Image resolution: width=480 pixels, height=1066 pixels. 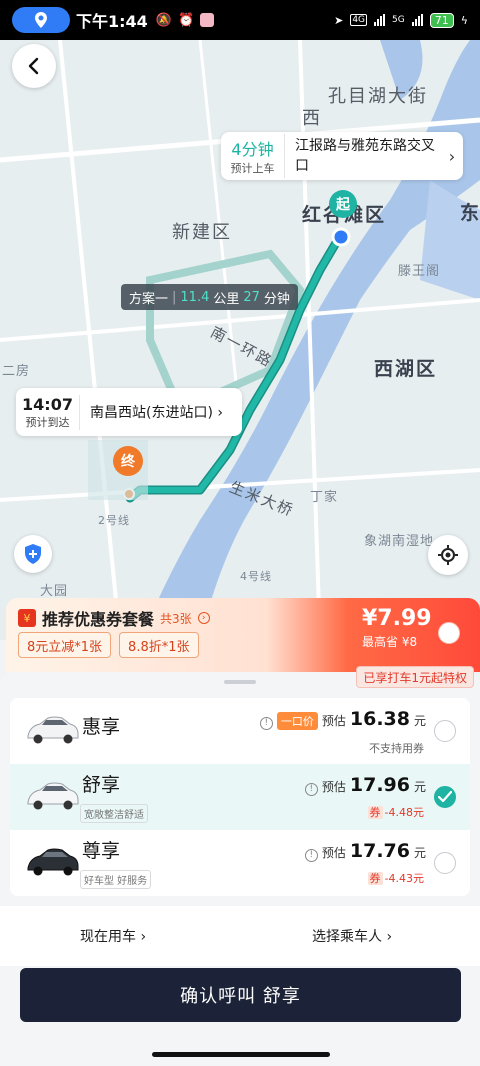 What do you see at coordinates (47, 404) in the screenshot?
I see `arrival-time: 14:07` at bounding box center [47, 404].